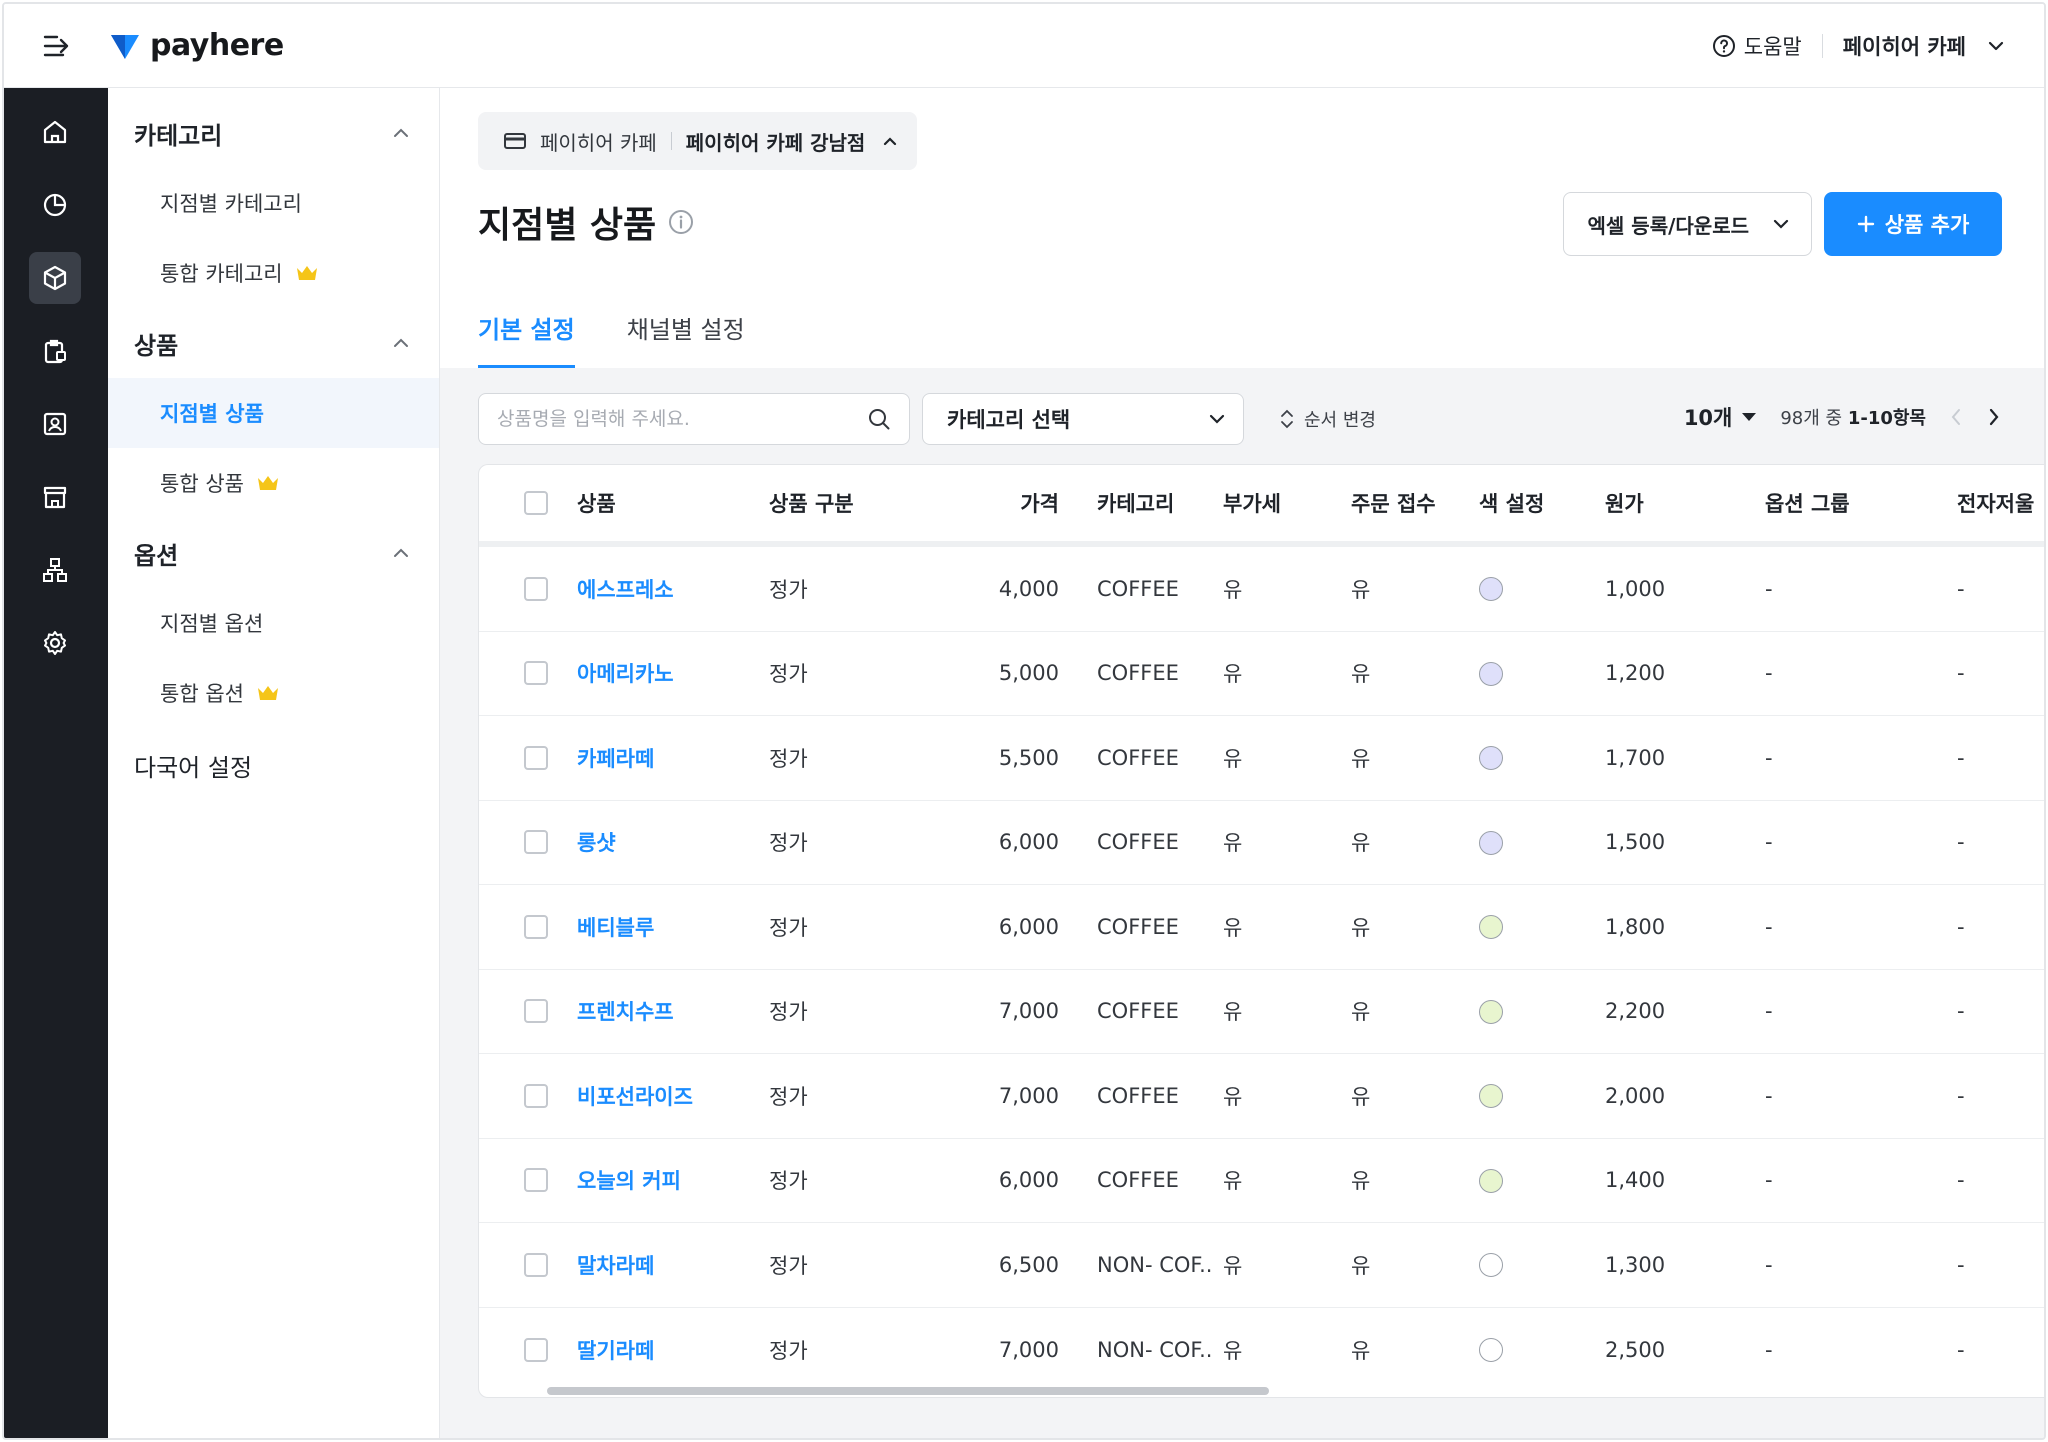 This screenshot has width=2048, height=1442. What do you see at coordinates (1261, 1012) in the screenshot?
I see `table-row: 프렌치수프 정가 7,000 COFFEE 유 유 2,200 - -` at bounding box center [1261, 1012].